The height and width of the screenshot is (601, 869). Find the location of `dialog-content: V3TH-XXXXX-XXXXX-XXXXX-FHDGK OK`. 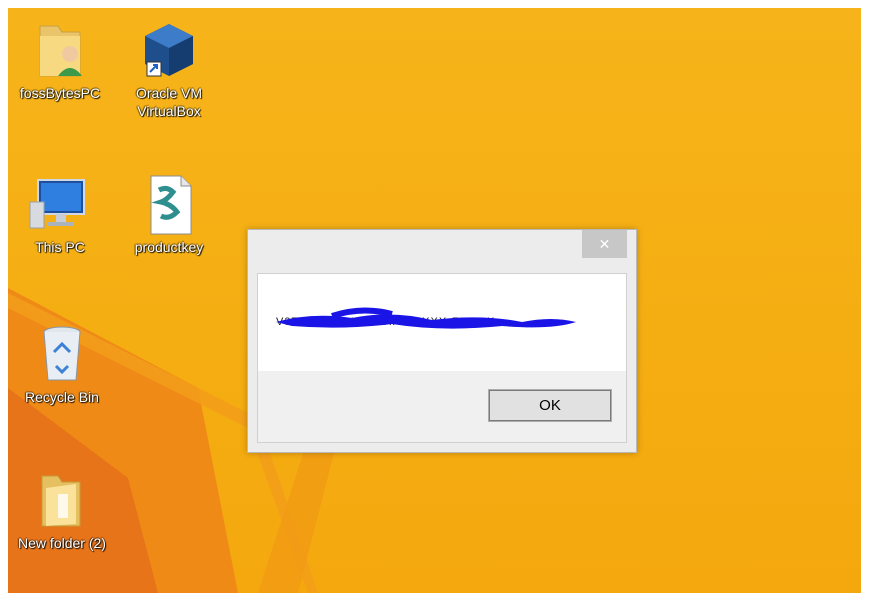

dialog-content: V3TH-XXXXX-XXXXX-XXXXX-FHDGK OK is located at coordinates (442, 358).